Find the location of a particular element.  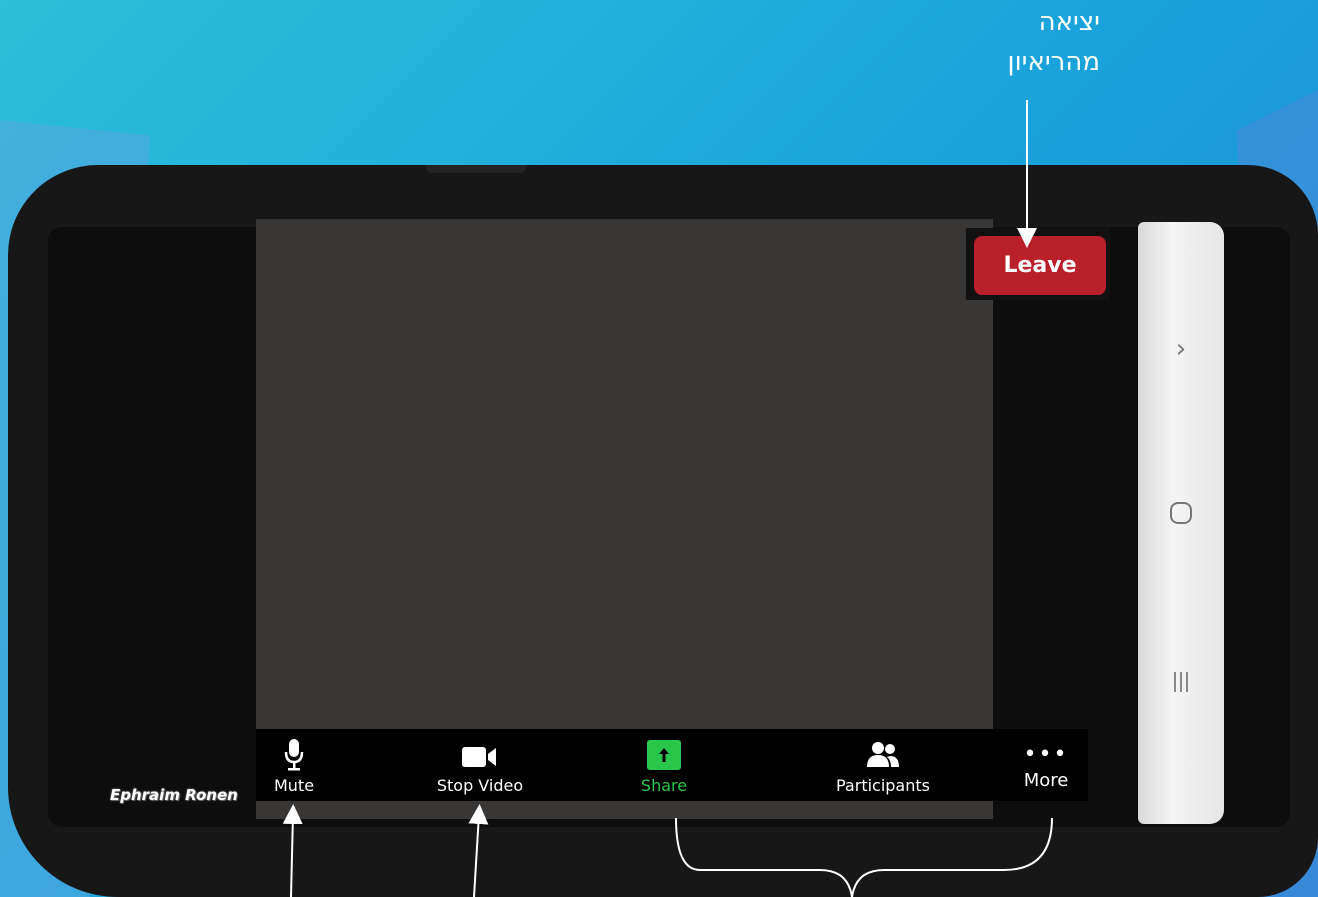

leave-annotation-caption: יציאה מהריאיון is located at coordinates (1030, 42).